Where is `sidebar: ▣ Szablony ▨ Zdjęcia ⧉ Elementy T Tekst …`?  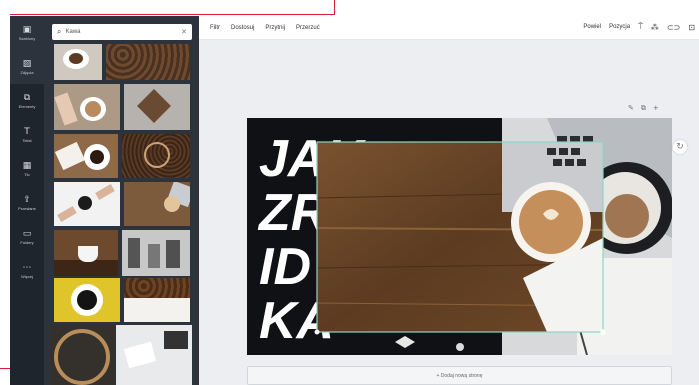
sidebar: ▣ Szablony ▨ Zdjęcia ⧉ Elementy T Tekst … is located at coordinates (27, 200).